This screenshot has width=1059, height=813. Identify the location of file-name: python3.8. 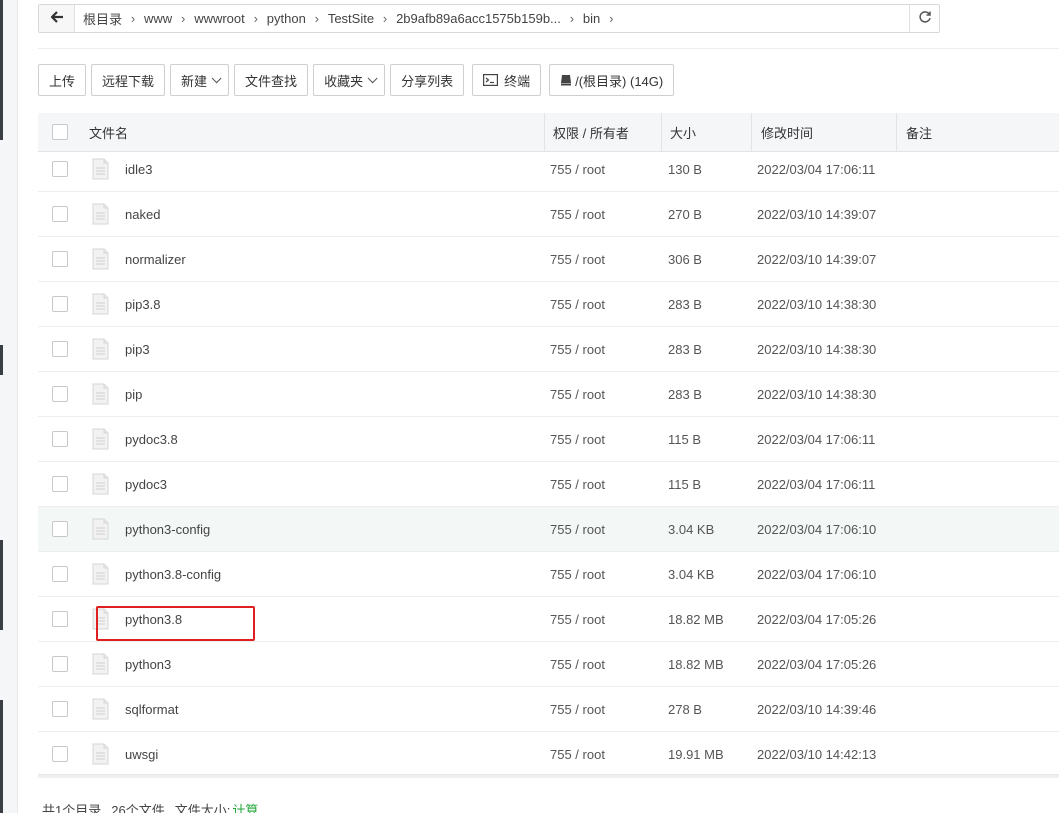
(153, 619).